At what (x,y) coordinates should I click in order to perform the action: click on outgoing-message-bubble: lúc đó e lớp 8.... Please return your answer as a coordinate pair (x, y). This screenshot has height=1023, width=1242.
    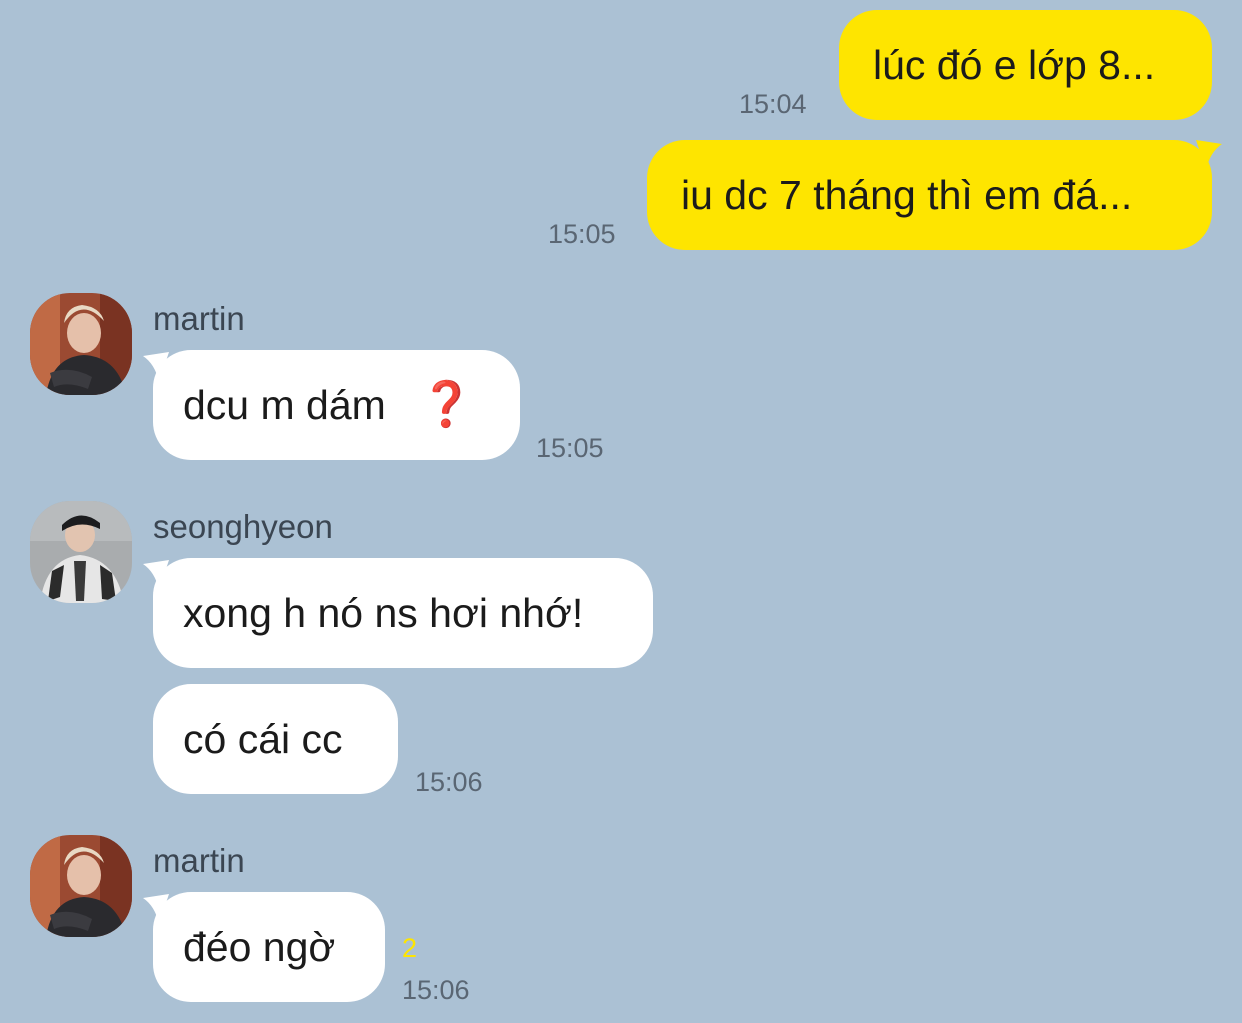
    Looking at the image, I should click on (1025, 65).